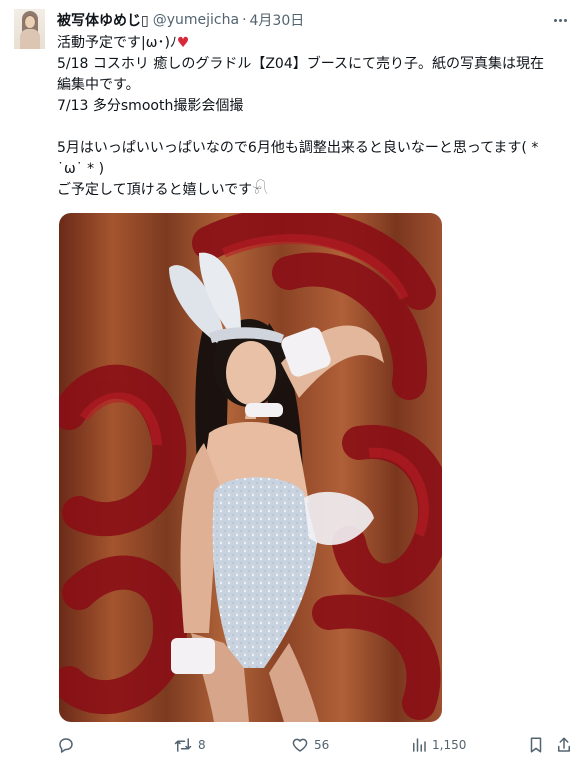 The height and width of the screenshot is (765, 583). I want to click on tweet-line: 7/13 多分smooth撮影会個撮, so click(150, 106).